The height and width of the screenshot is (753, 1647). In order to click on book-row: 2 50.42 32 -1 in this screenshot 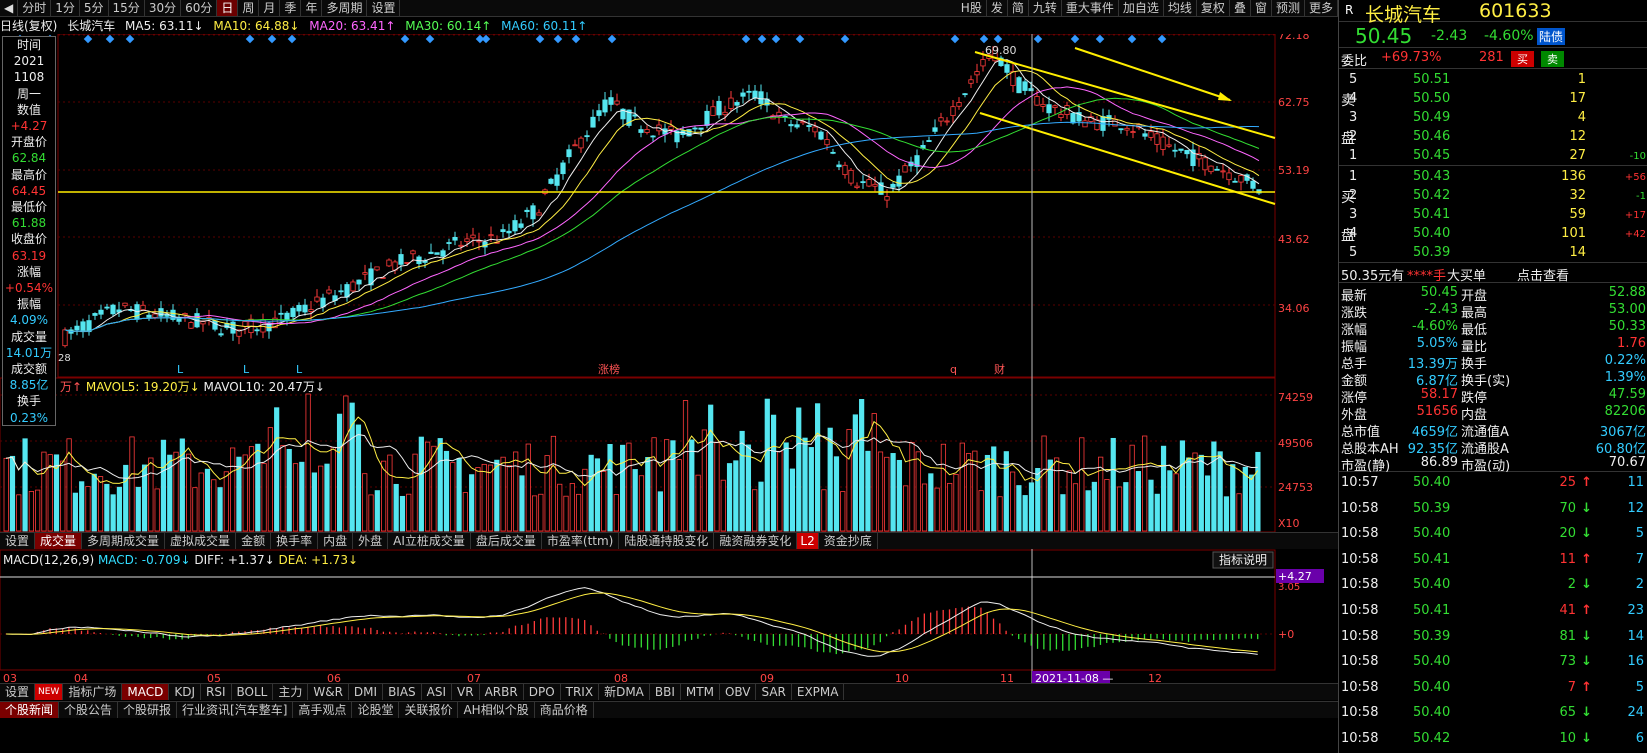, I will do `click(1493, 197)`.